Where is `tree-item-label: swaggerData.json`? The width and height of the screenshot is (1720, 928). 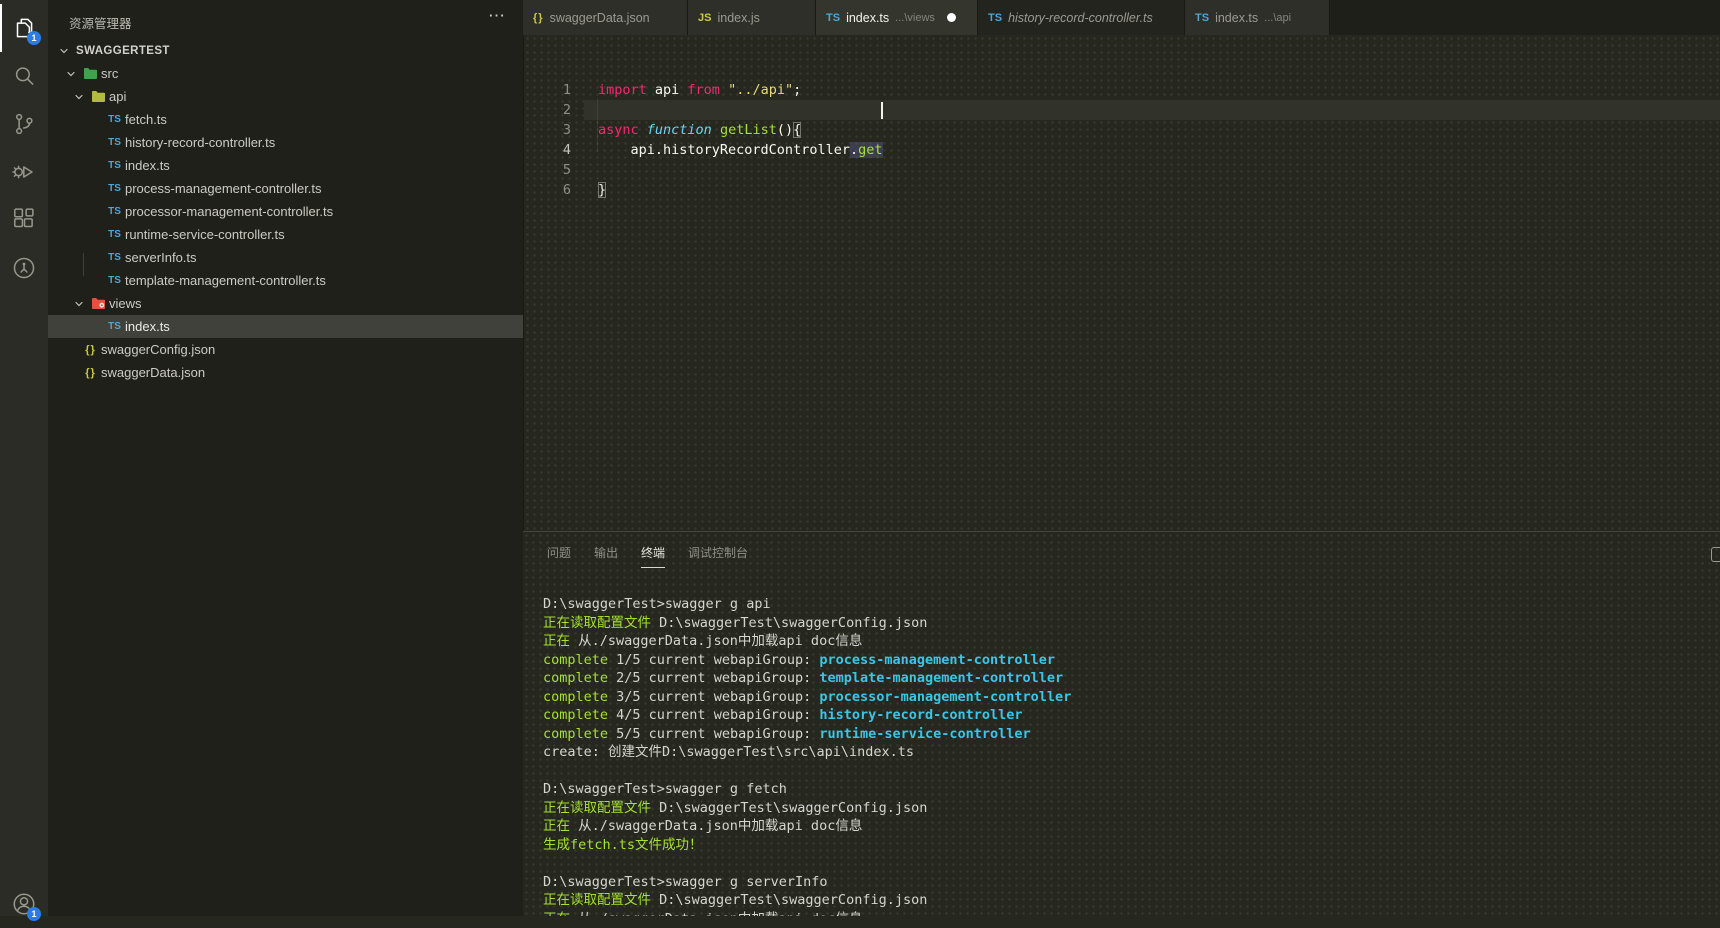
tree-item-label: swaggerData.json is located at coordinates (153, 372).